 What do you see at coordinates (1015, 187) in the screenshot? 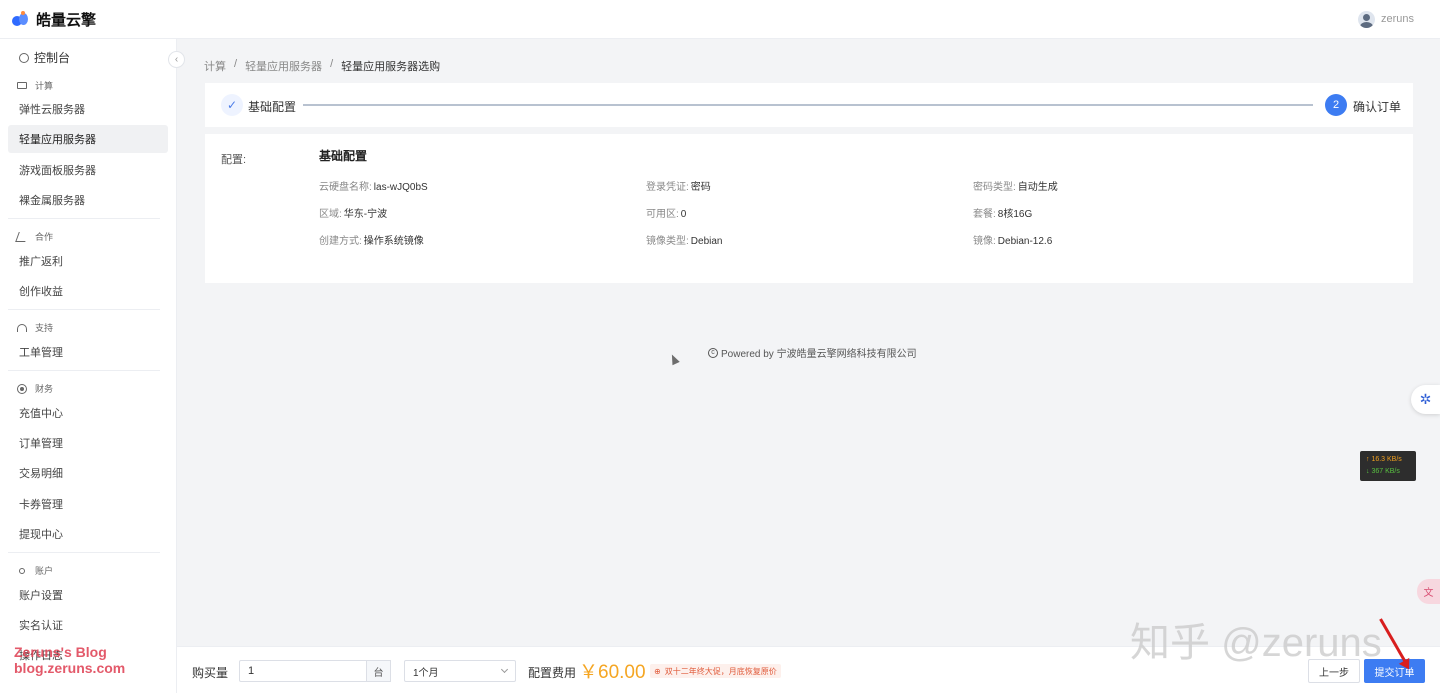
I see `config-field-password-type: 密码类型: 自动生成` at bounding box center [1015, 187].